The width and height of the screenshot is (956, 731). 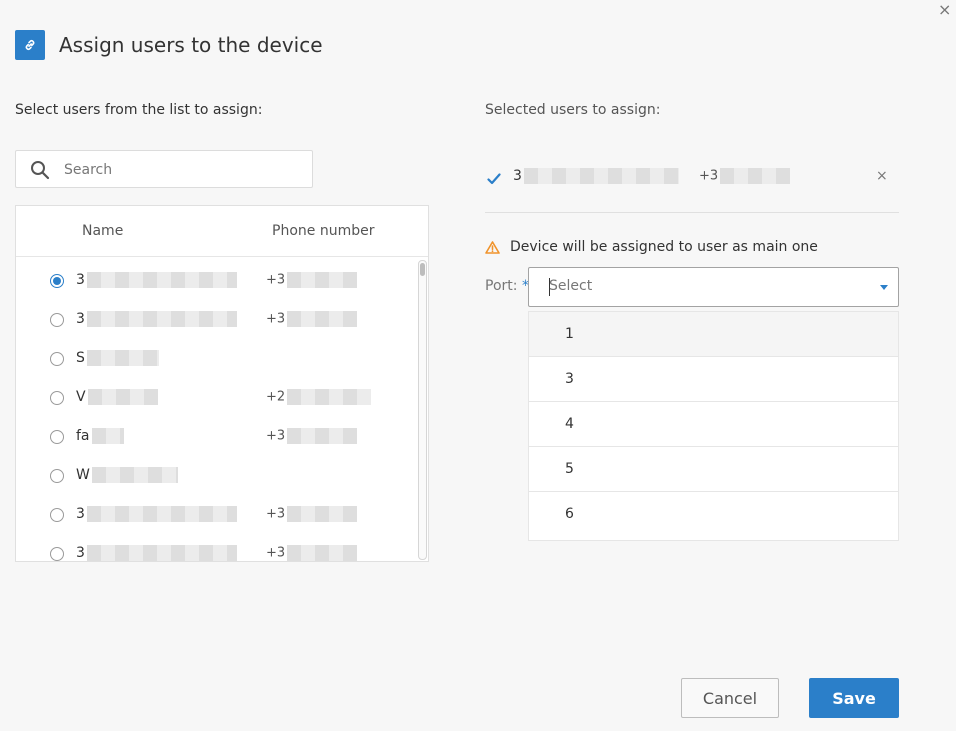 I want to click on warning-icon, so click(x=492, y=247).